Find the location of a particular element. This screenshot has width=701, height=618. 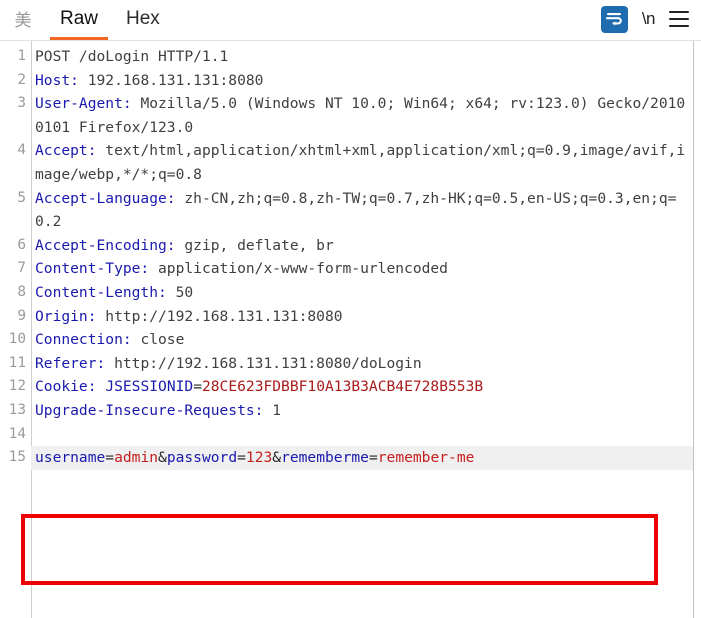

line-number: 11 is located at coordinates (17, 362).